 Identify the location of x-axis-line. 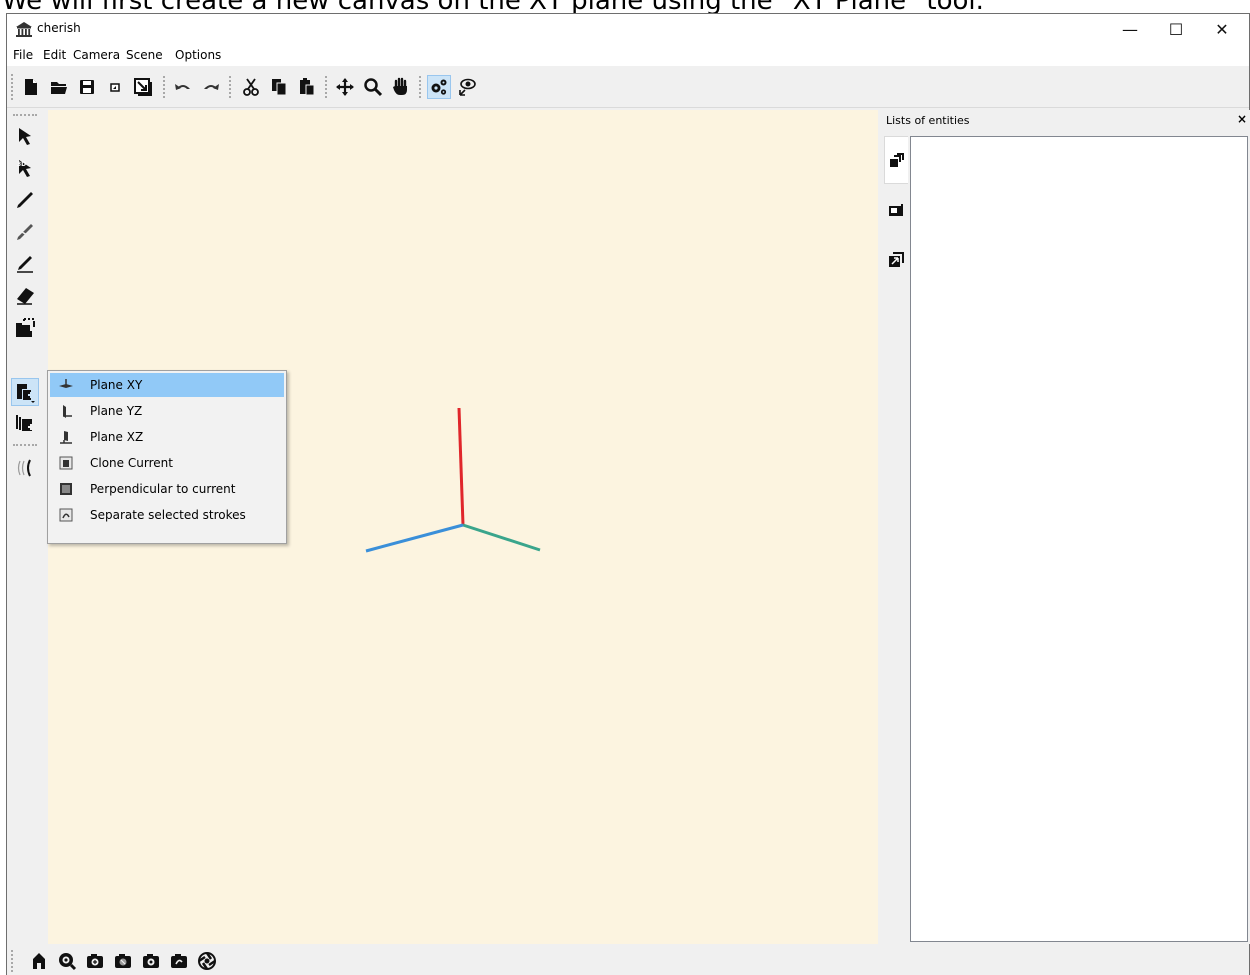
(414, 538).